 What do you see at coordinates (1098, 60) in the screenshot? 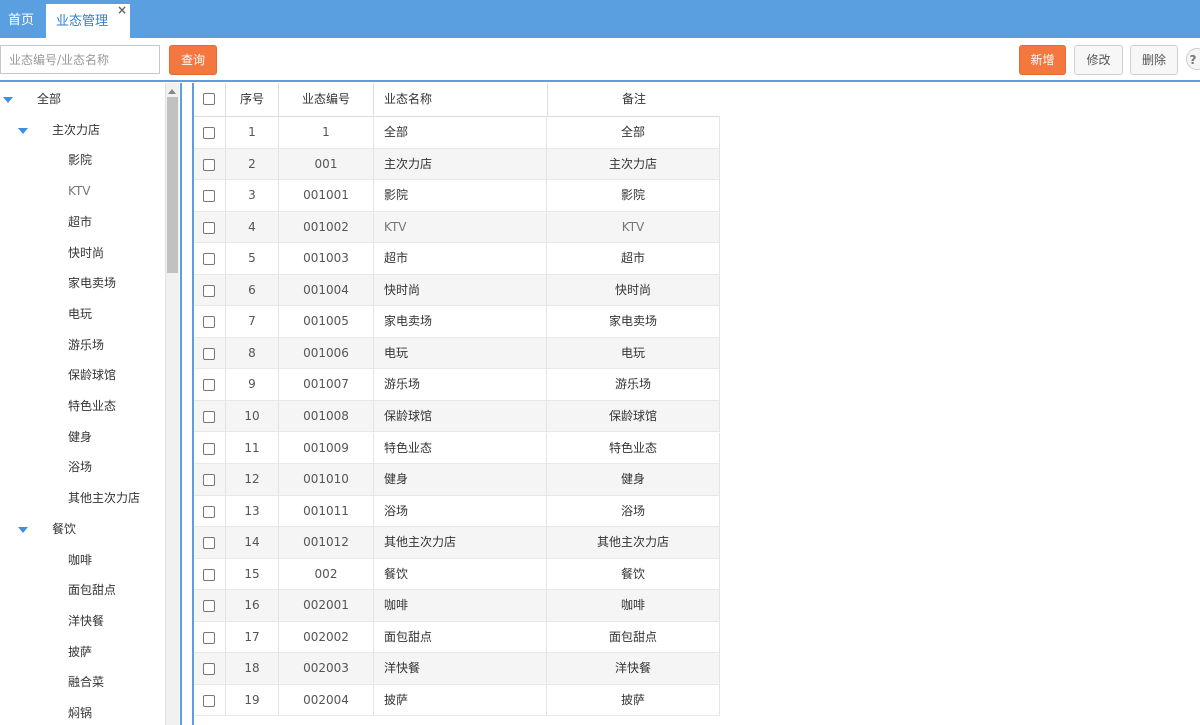
I see `edit-button: 修改` at bounding box center [1098, 60].